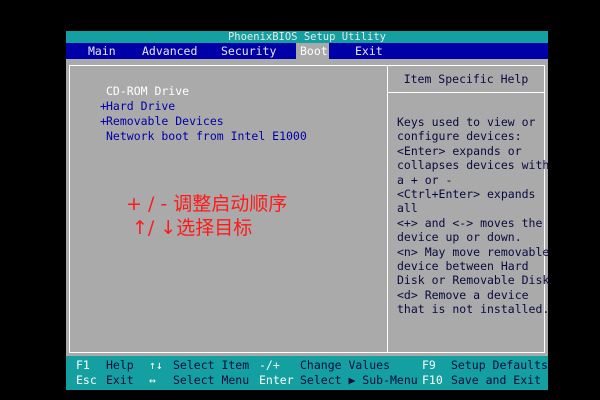 This screenshot has height=400, width=600. I want to click on annotation-adjust-order: + / - 调整启动顺序, so click(207, 204).